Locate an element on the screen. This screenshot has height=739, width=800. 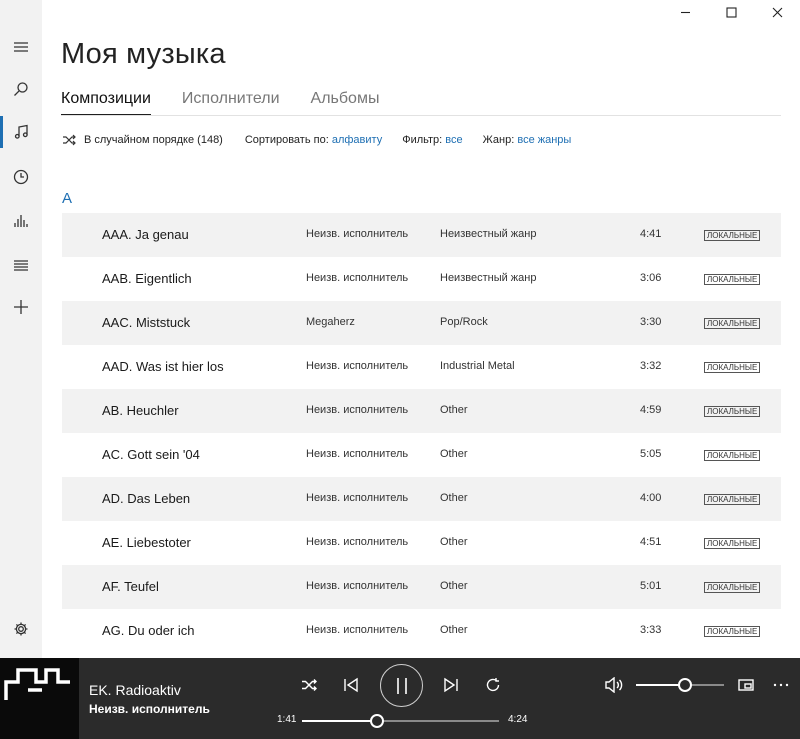
song-genre: Pop/Rock is located at coordinates (464, 322).